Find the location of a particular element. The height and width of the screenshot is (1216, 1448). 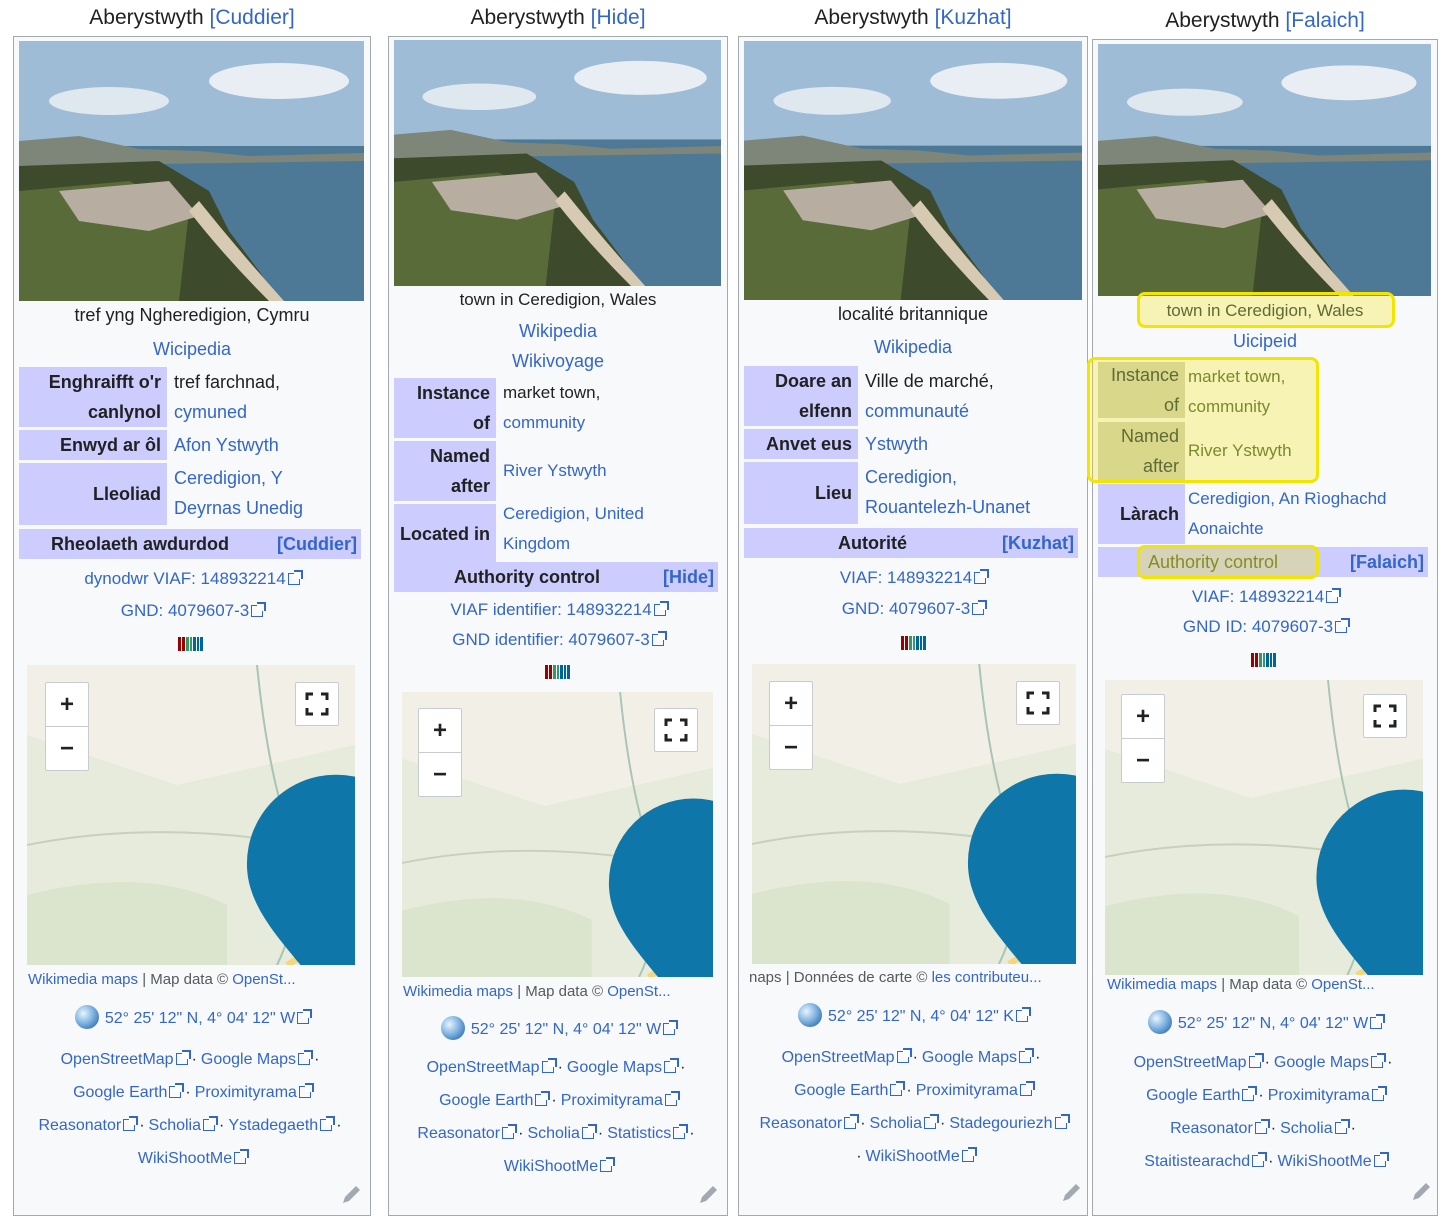

gnd-id: GND ID: 4079607-3 is located at coordinates (1265, 627).